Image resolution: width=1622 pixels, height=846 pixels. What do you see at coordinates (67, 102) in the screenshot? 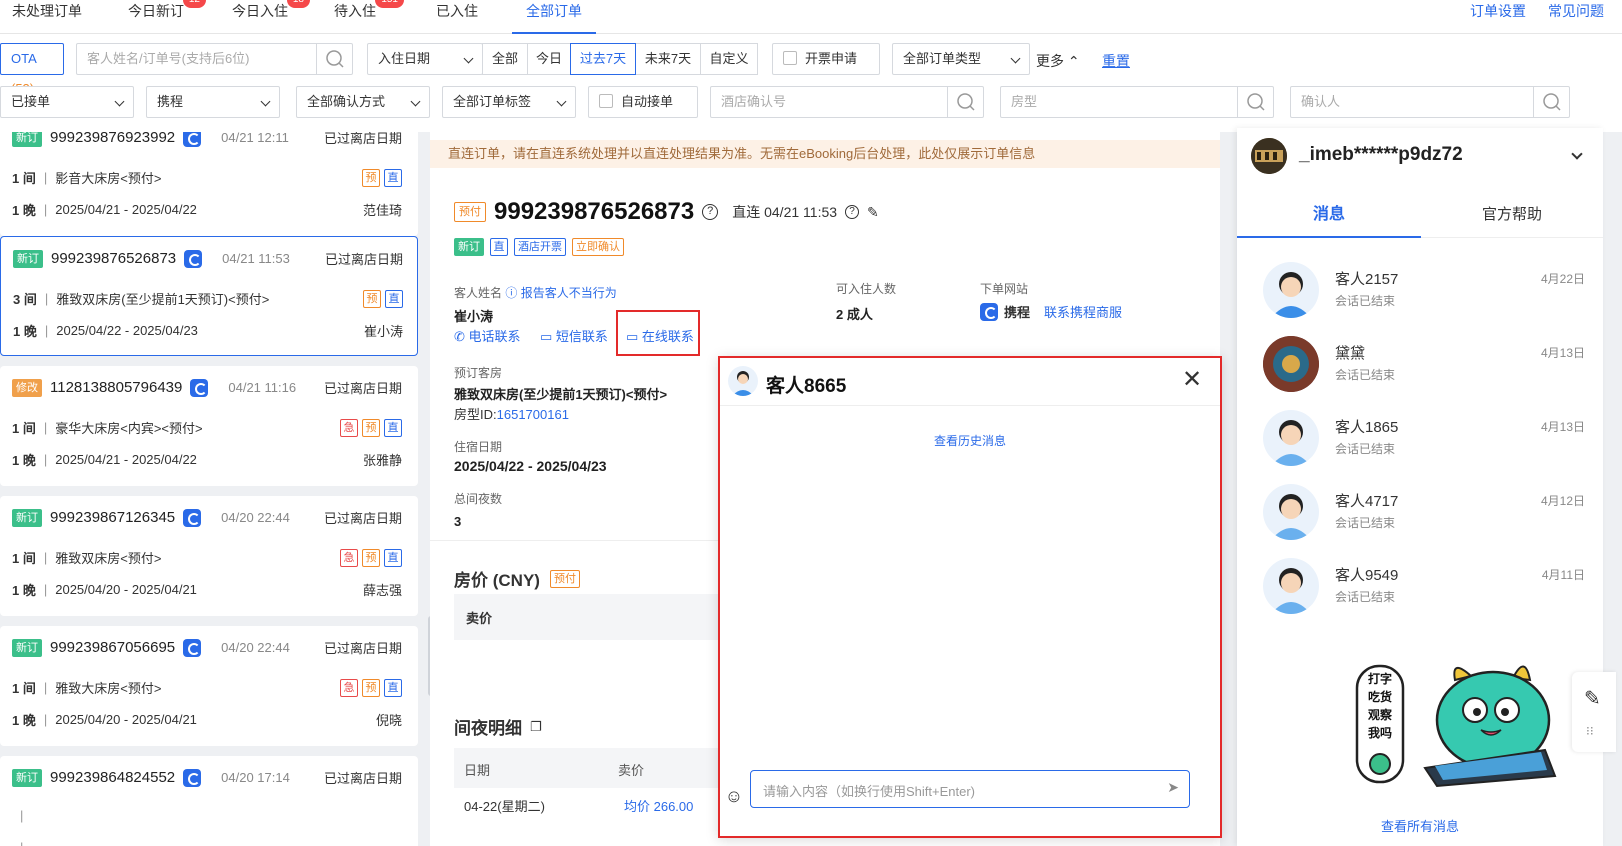
I see `status-select: 已接单` at bounding box center [67, 102].